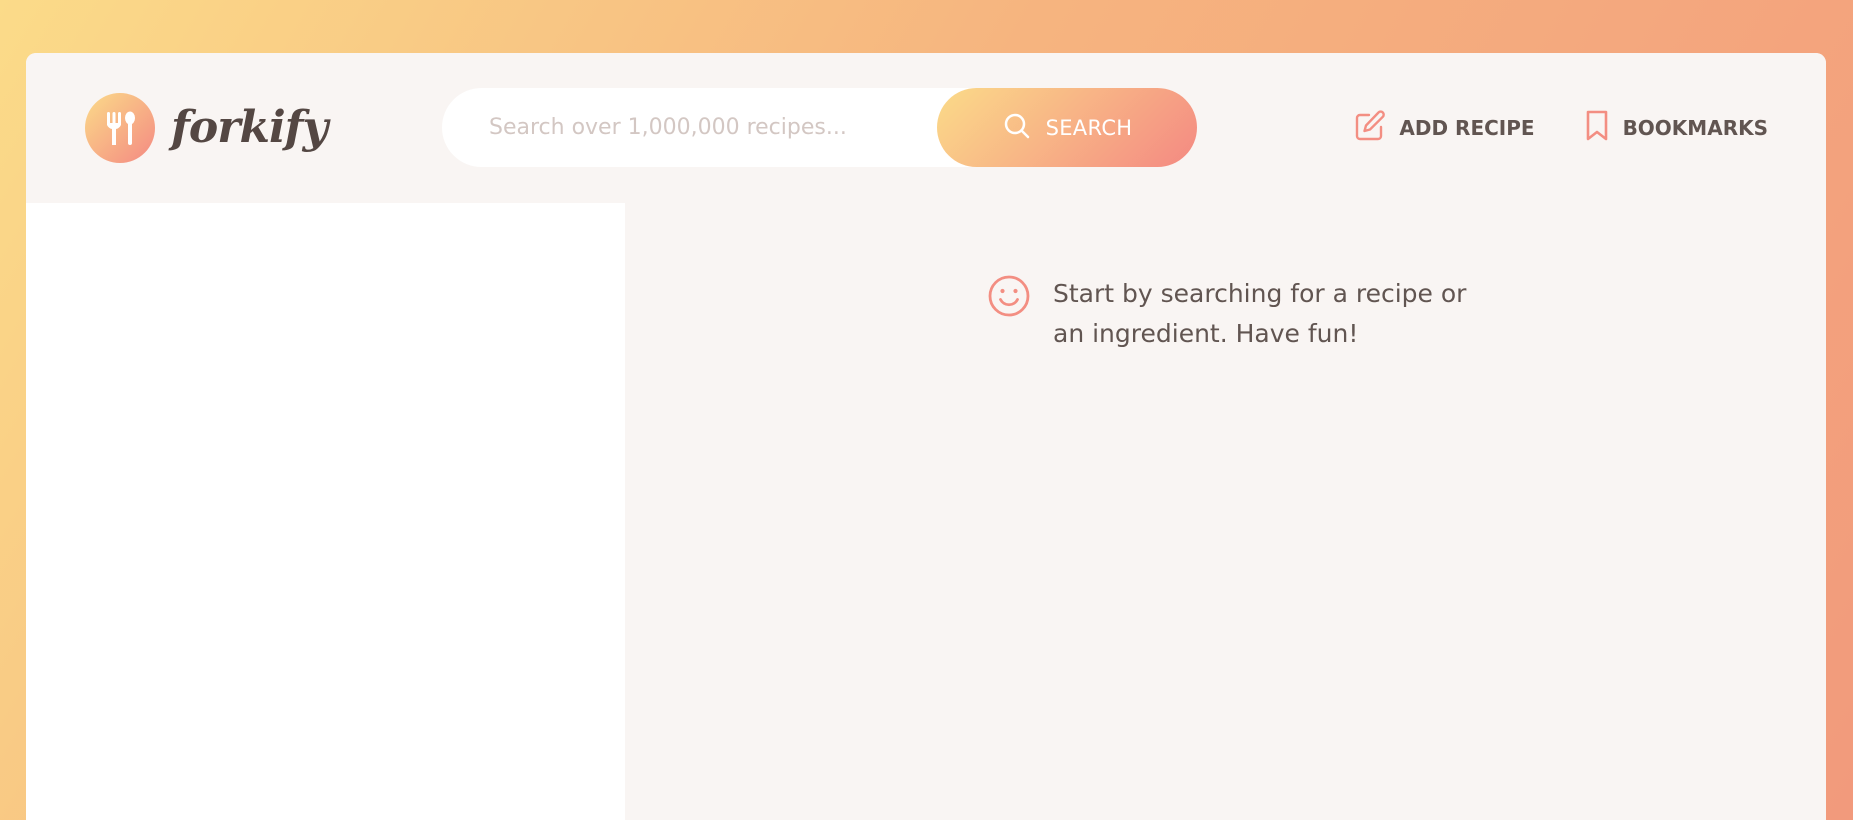  I want to click on add-recipe-label: ADD RECIPE, so click(1467, 128).